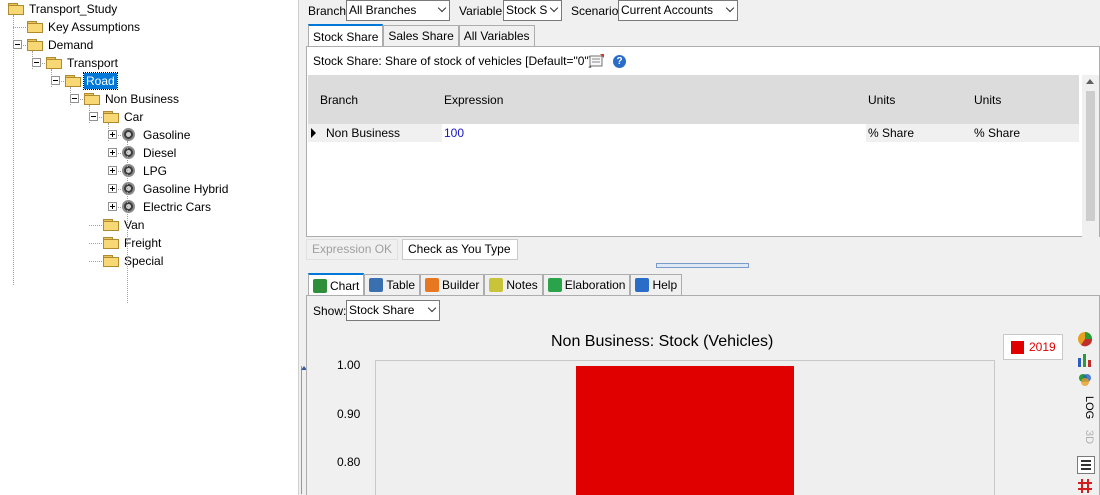  I want to click on tab-notes: Notes, so click(513, 284).